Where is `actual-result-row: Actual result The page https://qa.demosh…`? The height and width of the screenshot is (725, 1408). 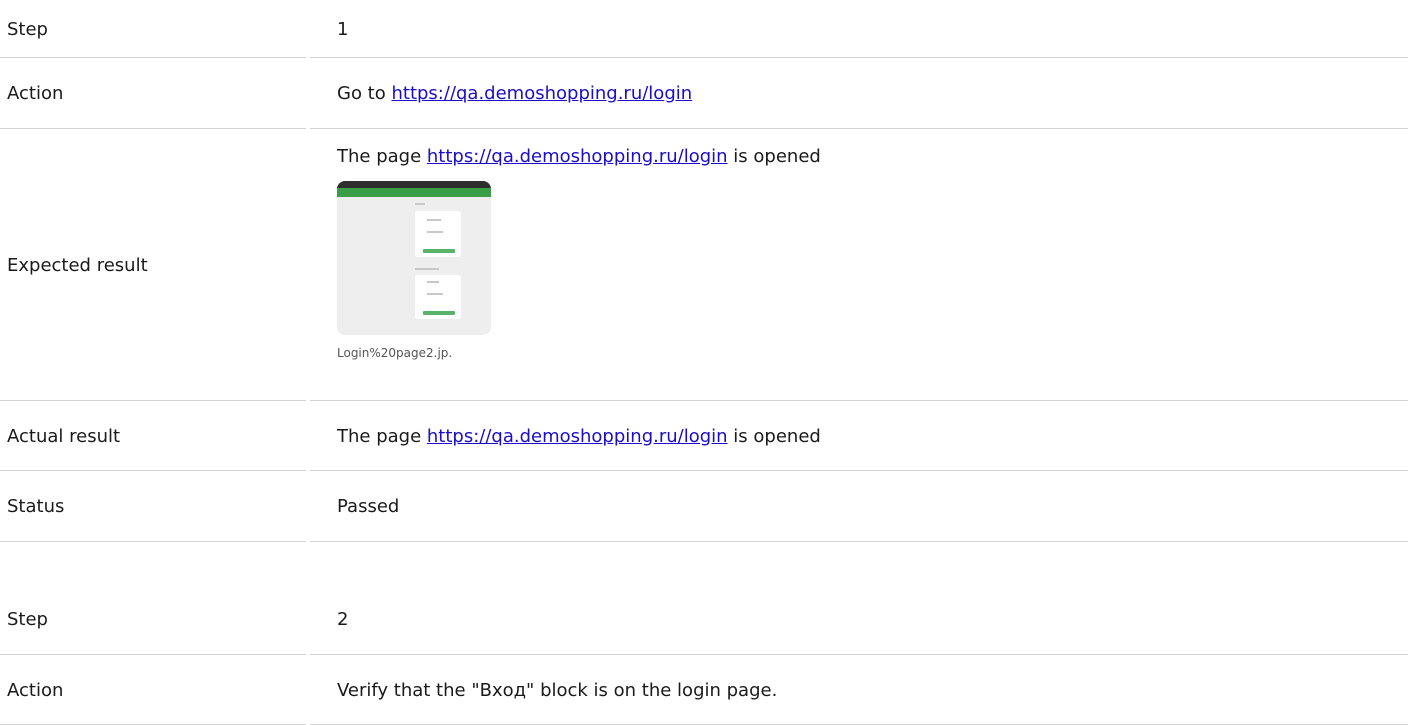
actual-result-row: Actual result The page https://qa.demosh… is located at coordinates (704, 436).